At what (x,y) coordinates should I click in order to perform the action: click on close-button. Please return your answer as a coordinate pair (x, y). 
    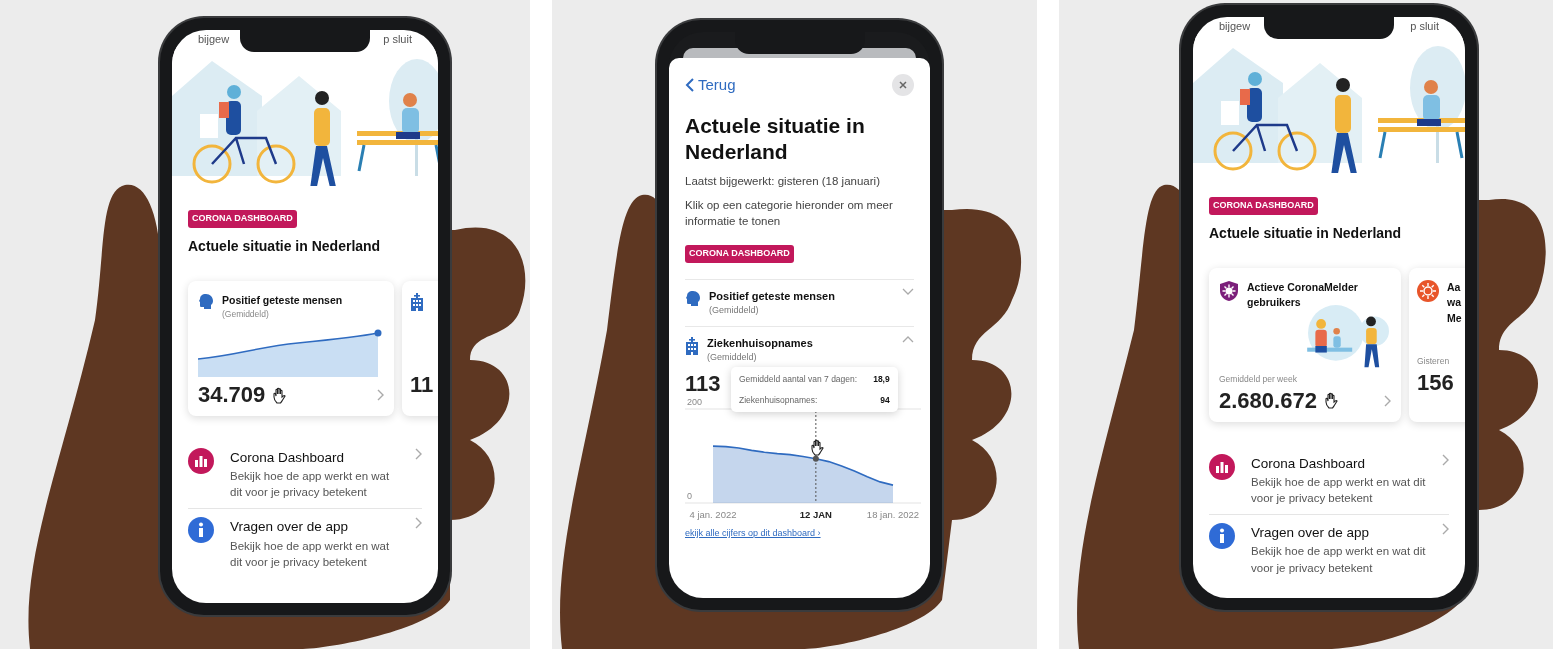
    Looking at the image, I should click on (903, 85).